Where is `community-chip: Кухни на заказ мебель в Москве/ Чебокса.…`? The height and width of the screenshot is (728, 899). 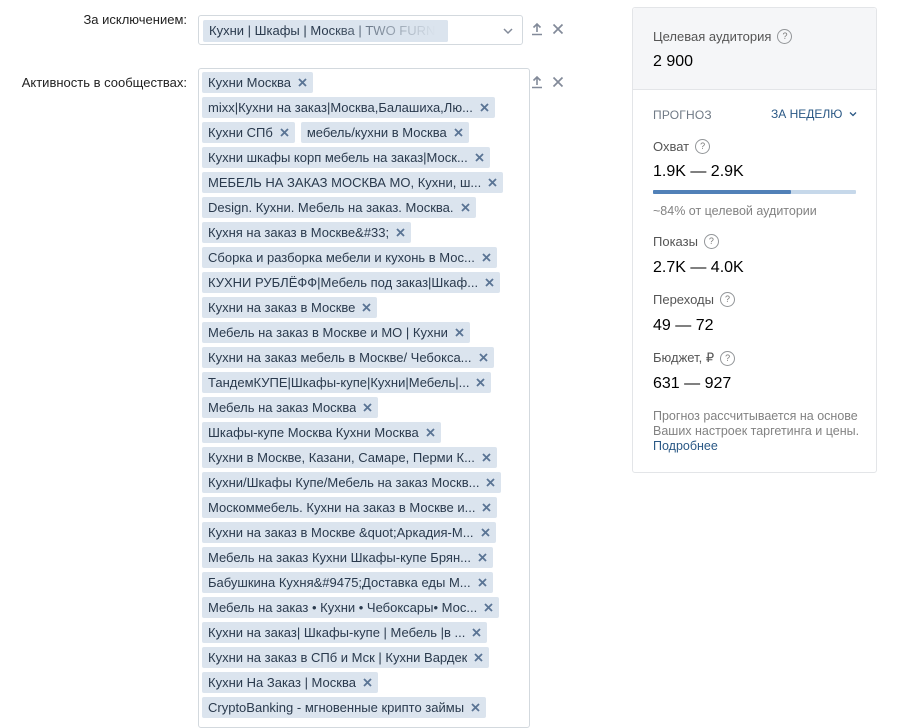
community-chip: Кухни на заказ мебель в Москве/ Чебокса.… is located at coordinates (348, 357).